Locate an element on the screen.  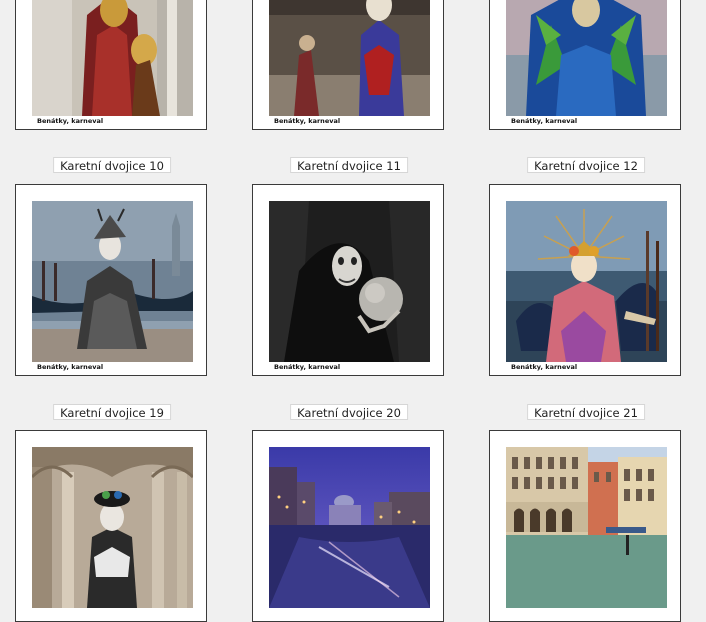
card-3: Benátky, karneval is located at coordinates (585, 65).